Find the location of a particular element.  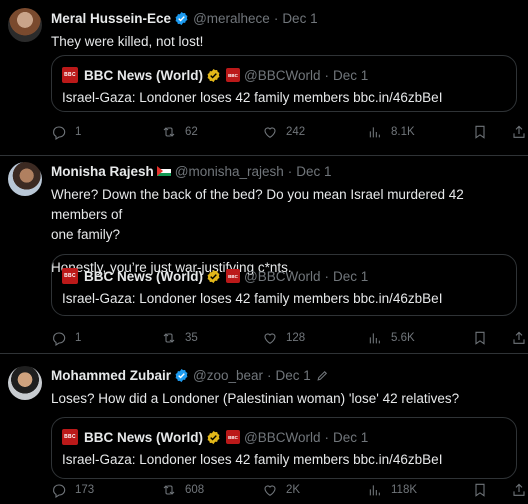

palestine-flag-icon is located at coordinates (163, 171).